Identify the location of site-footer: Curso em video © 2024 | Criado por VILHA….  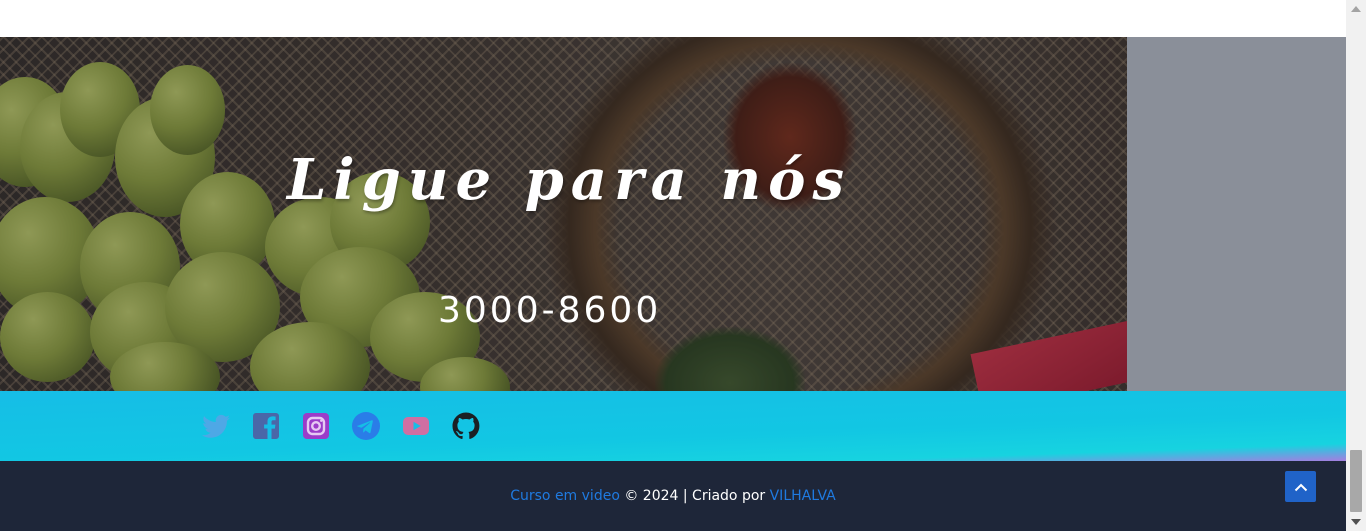
(673, 496).